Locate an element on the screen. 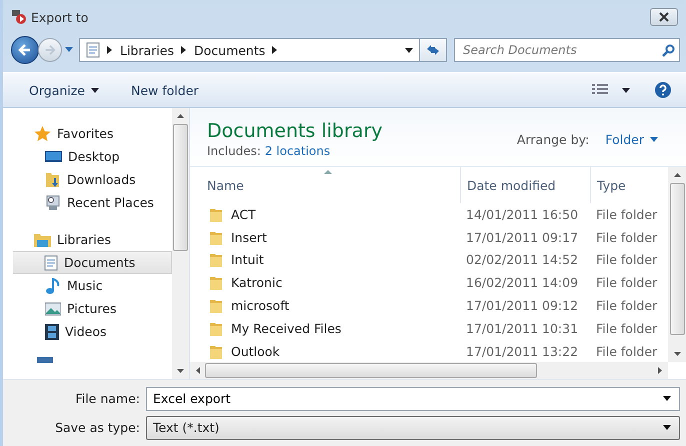 This screenshot has width=686, height=446. window-title: Export to is located at coordinates (60, 17).